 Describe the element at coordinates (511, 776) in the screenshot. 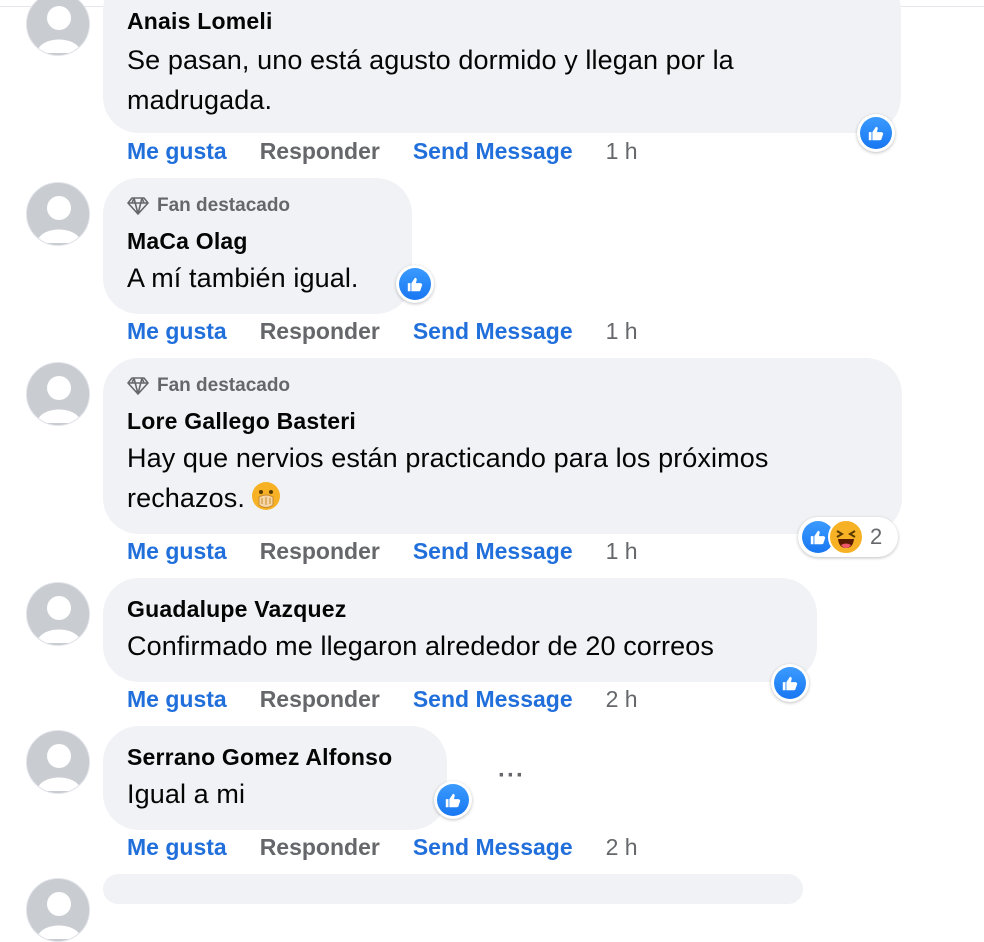

I see `more-options-button: ···` at that location.